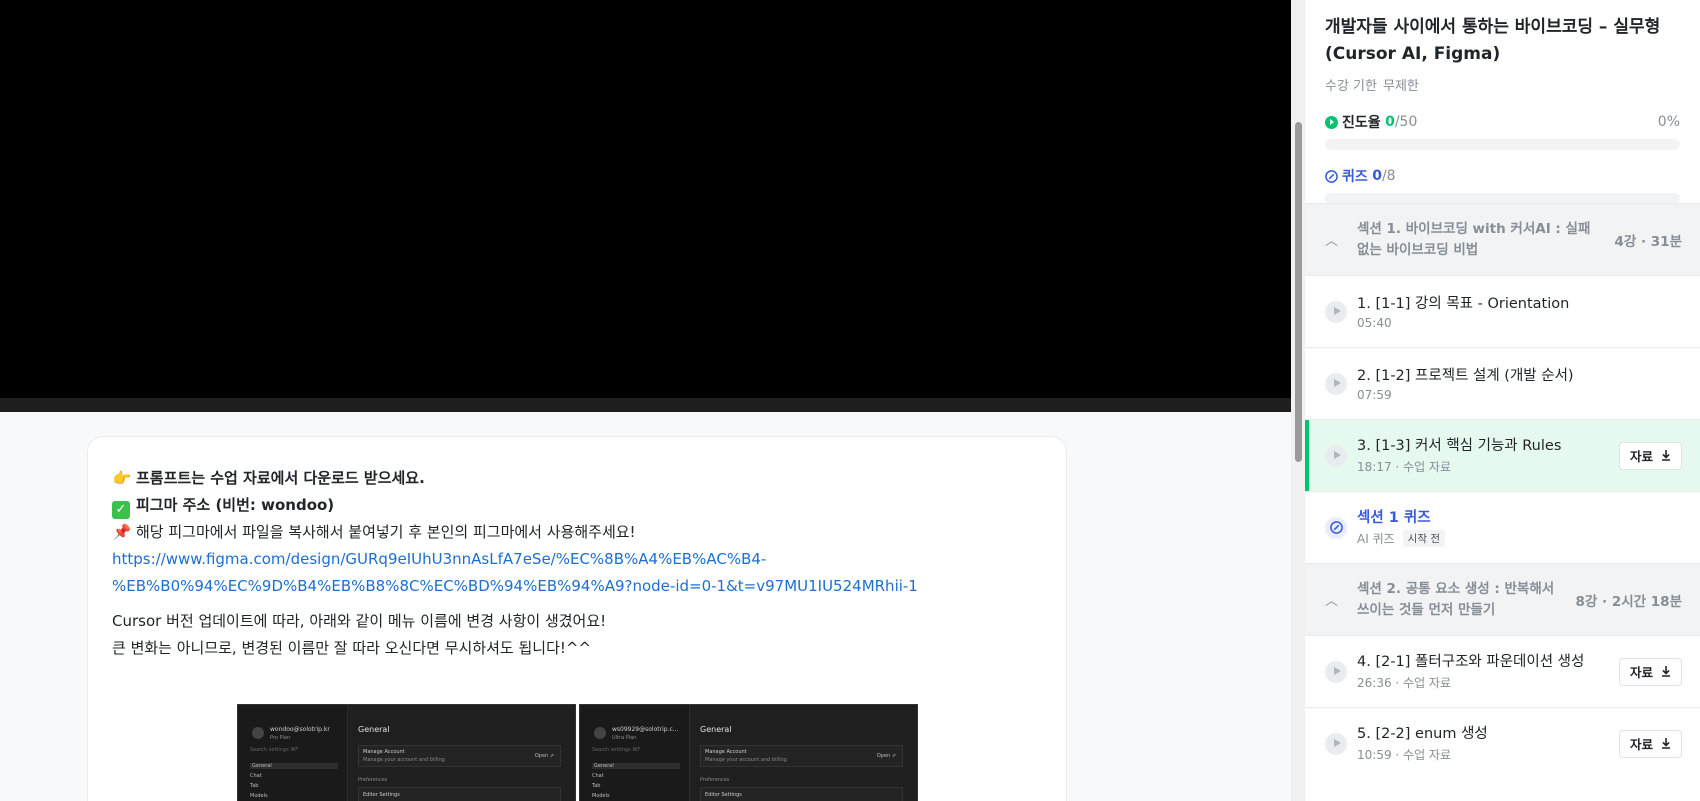 The height and width of the screenshot is (801, 1700). I want to click on progress-play-icon, so click(1331, 122).